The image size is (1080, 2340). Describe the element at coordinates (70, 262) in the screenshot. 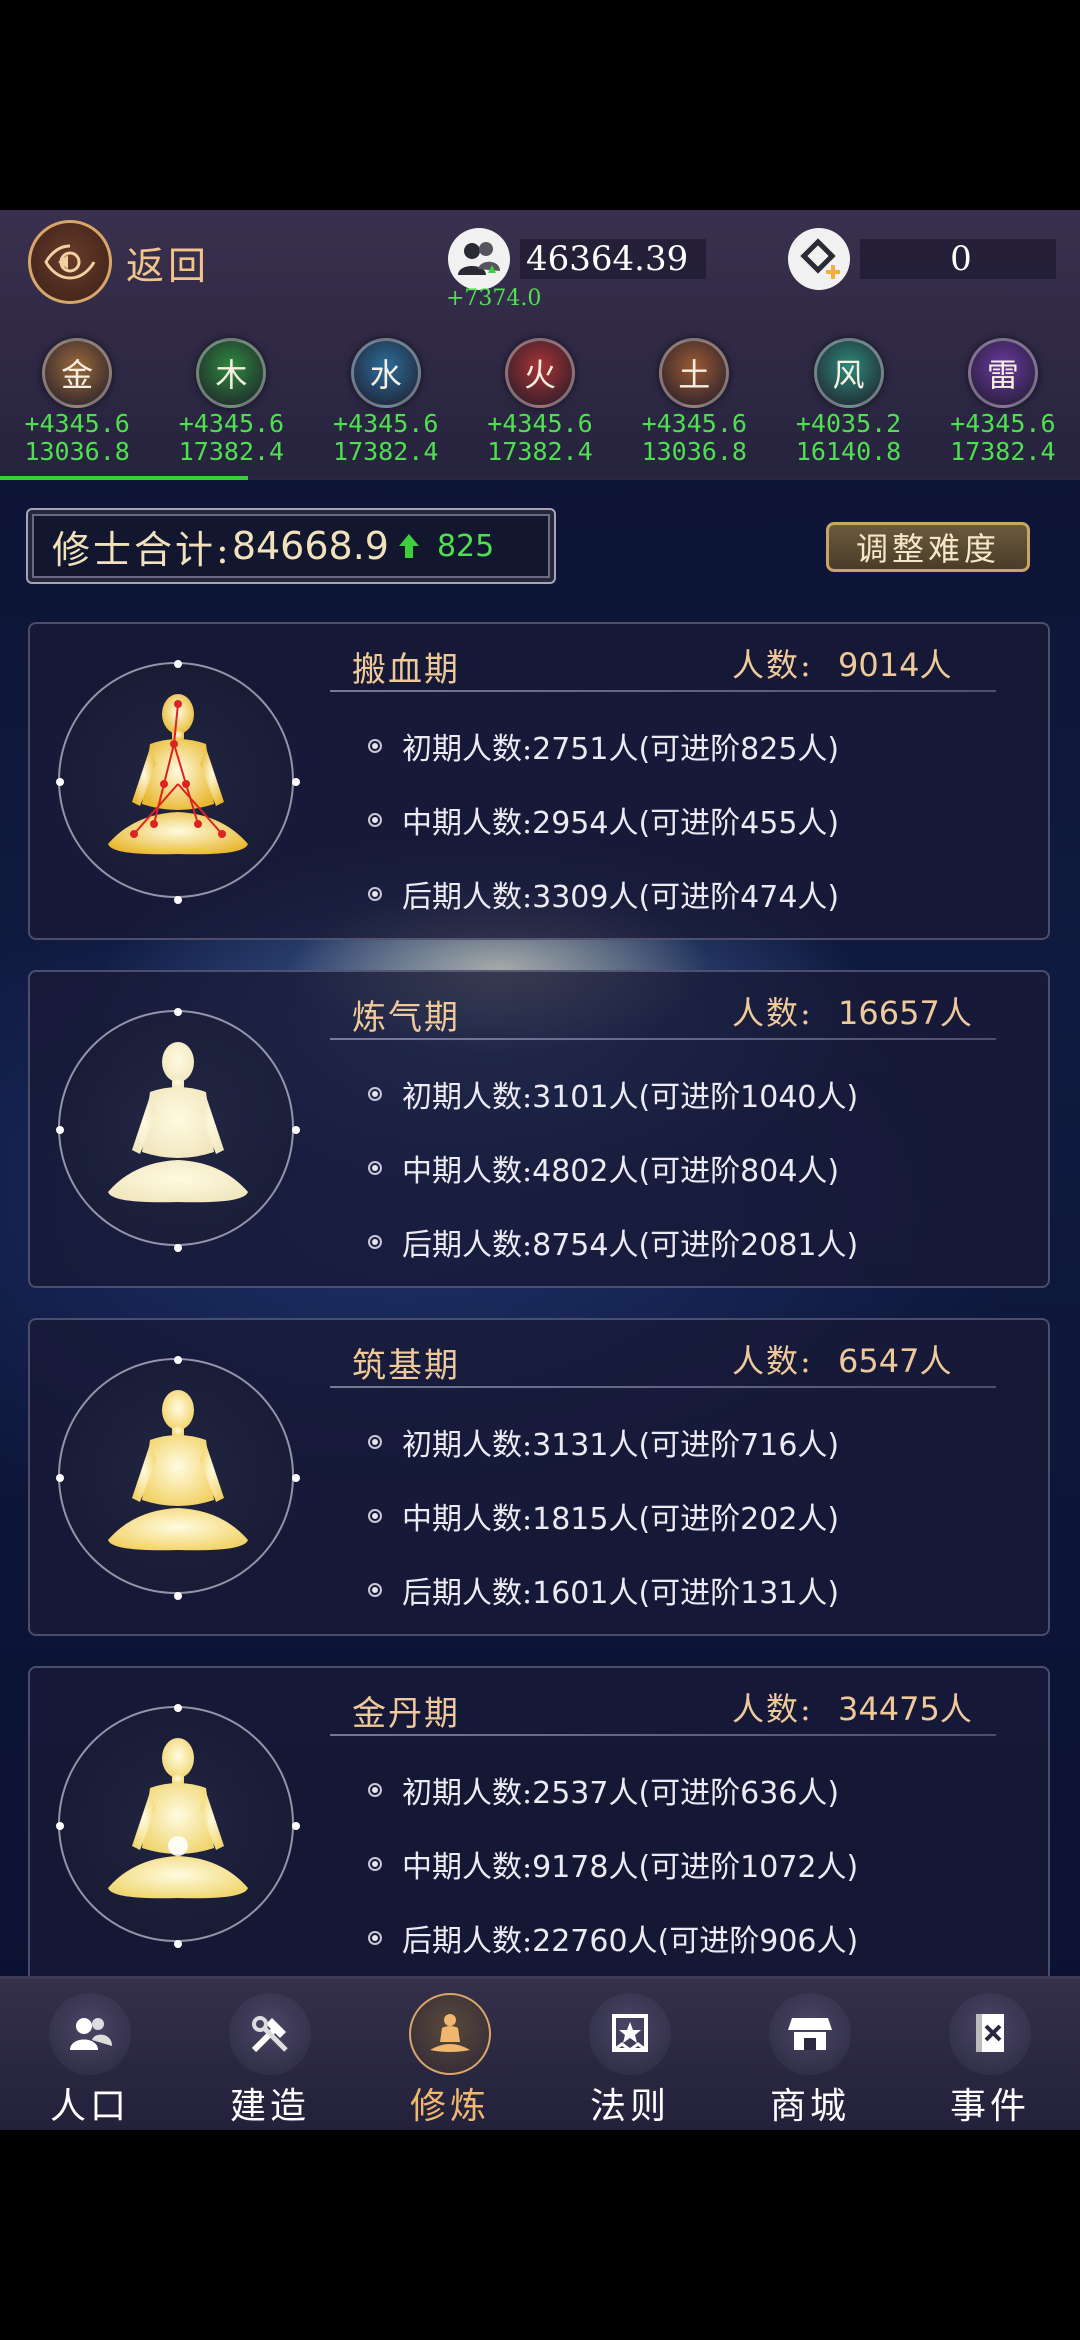

I see `back-icon` at that location.